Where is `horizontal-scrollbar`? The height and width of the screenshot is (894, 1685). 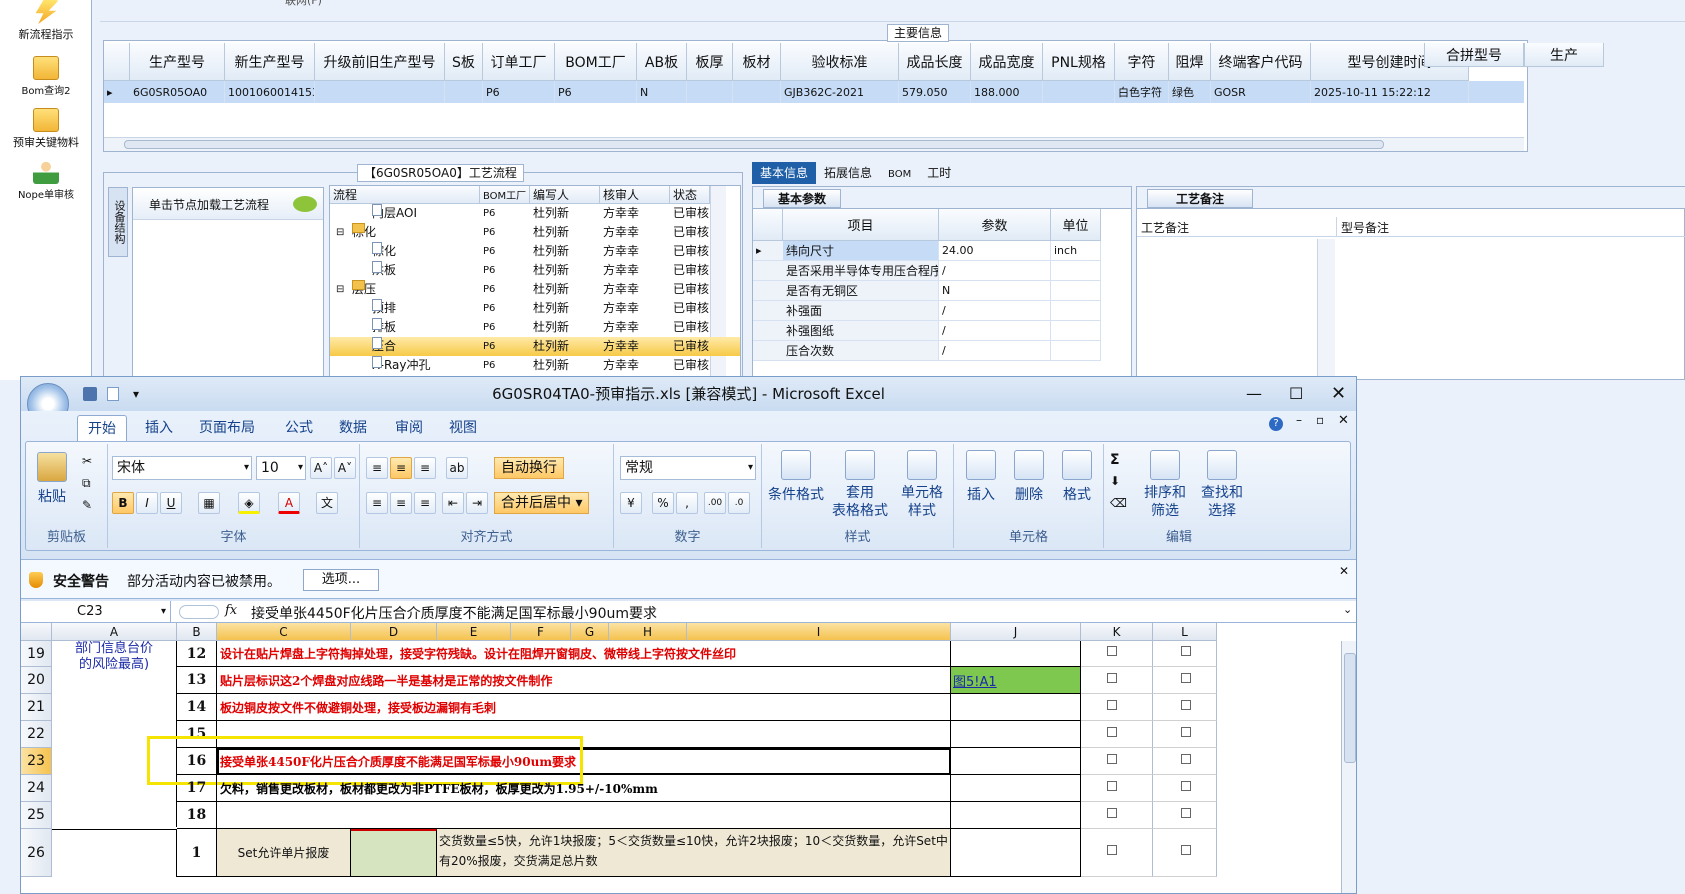
horizontal-scrollbar is located at coordinates (814, 144).